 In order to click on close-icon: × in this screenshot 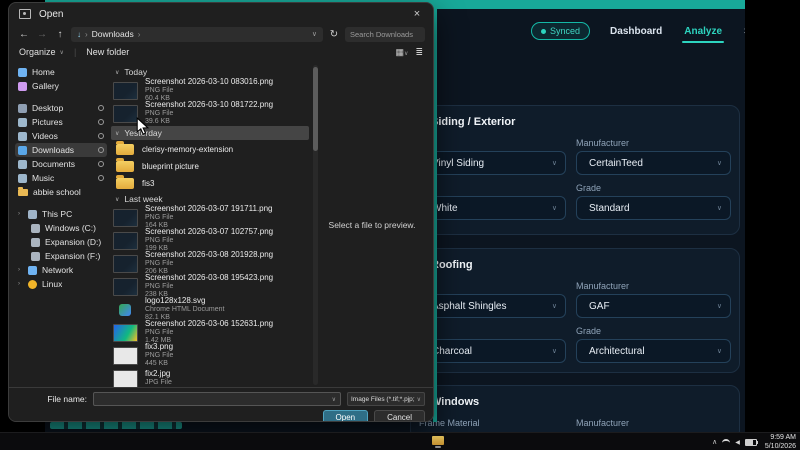, I will do `click(417, 14)`.